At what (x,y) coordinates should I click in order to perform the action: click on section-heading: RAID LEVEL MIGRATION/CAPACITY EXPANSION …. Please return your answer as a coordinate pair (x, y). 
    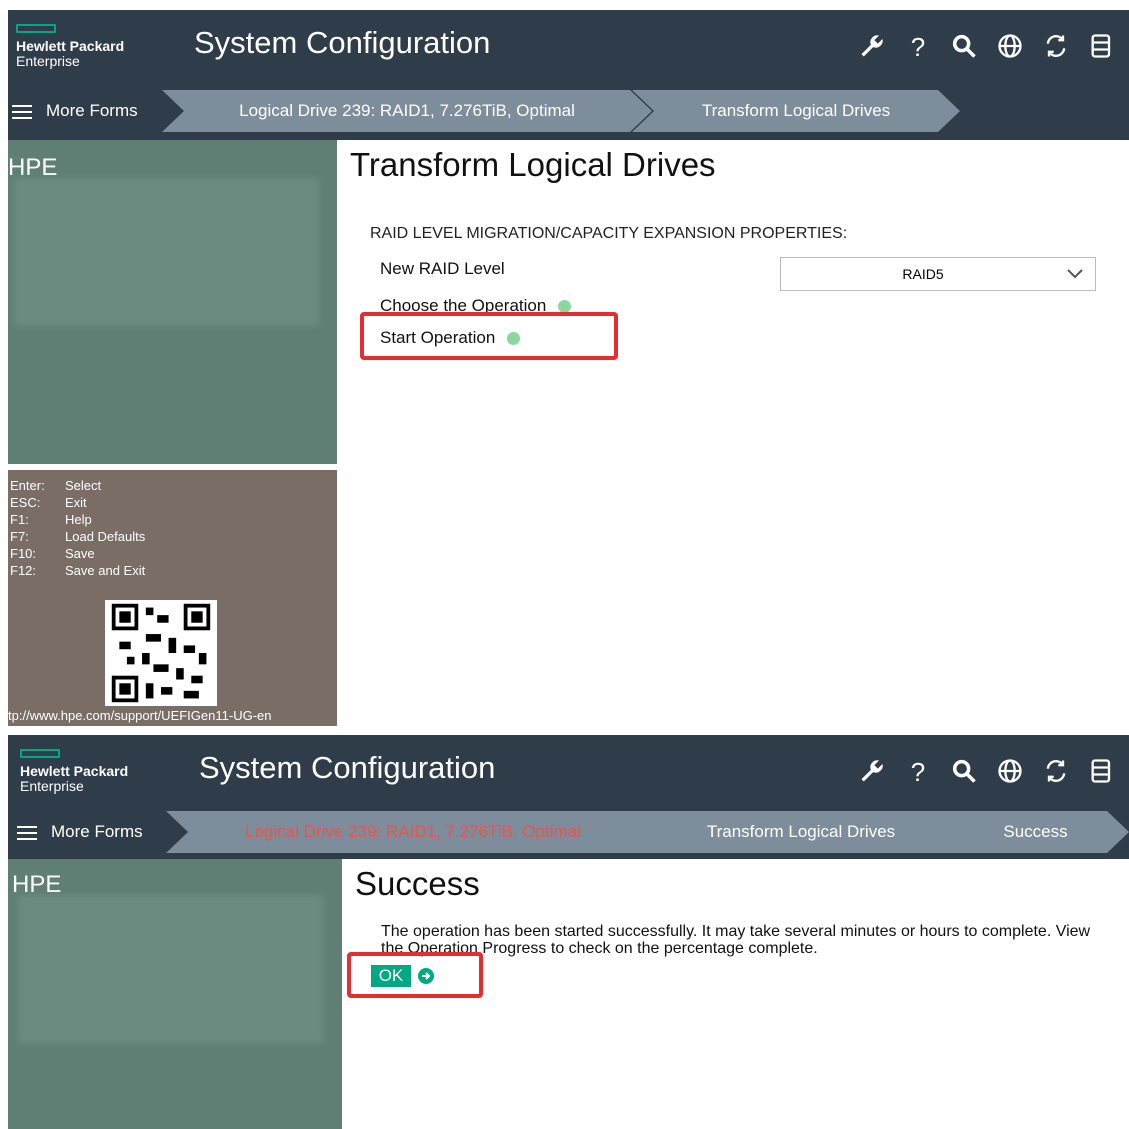
    Looking at the image, I should click on (609, 233).